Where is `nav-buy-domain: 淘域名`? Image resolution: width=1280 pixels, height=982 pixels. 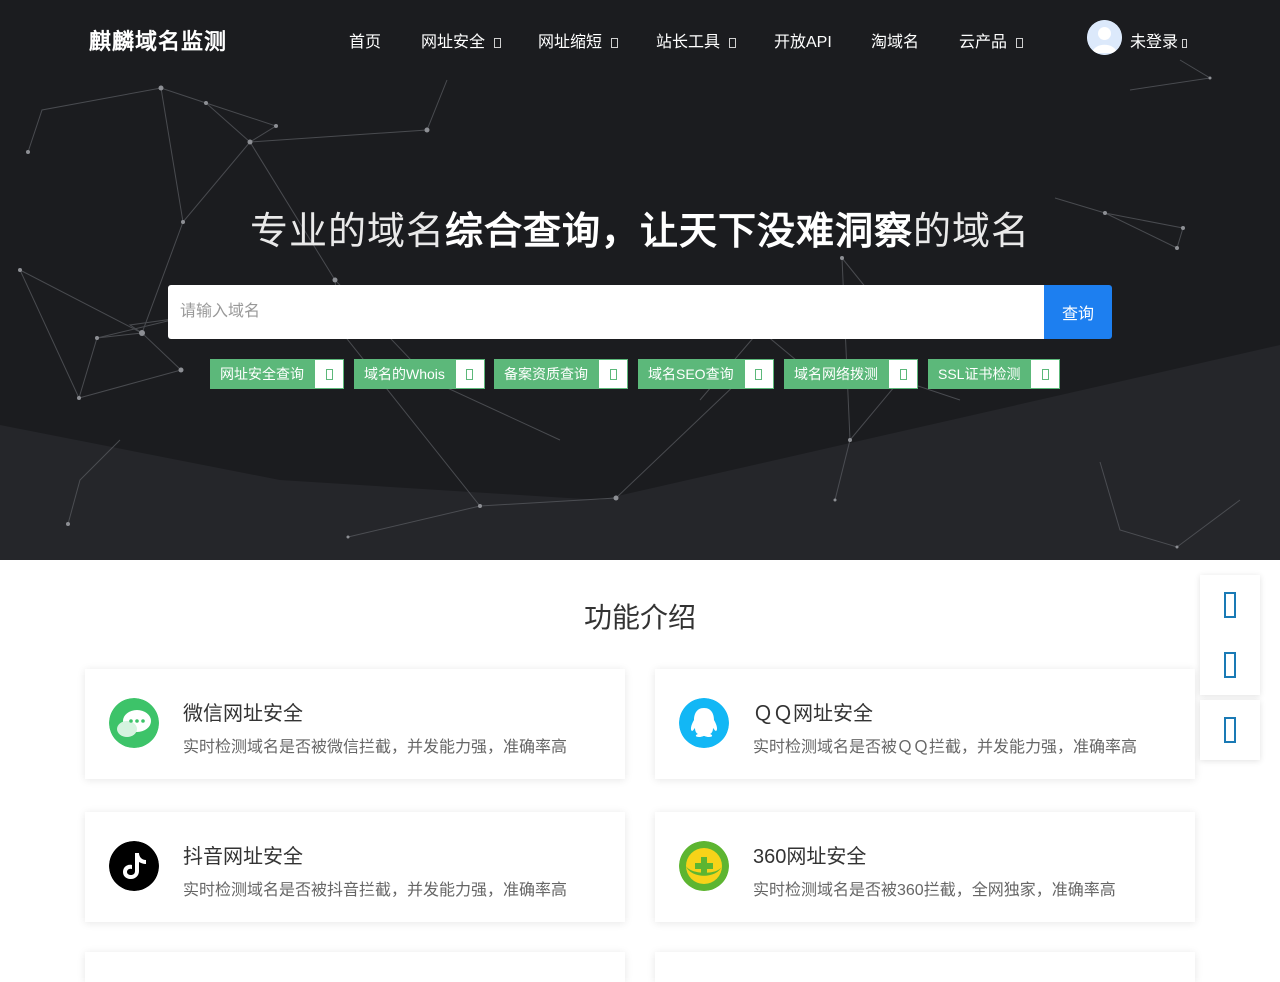 nav-buy-domain: 淘域名 is located at coordinates (895, 40).